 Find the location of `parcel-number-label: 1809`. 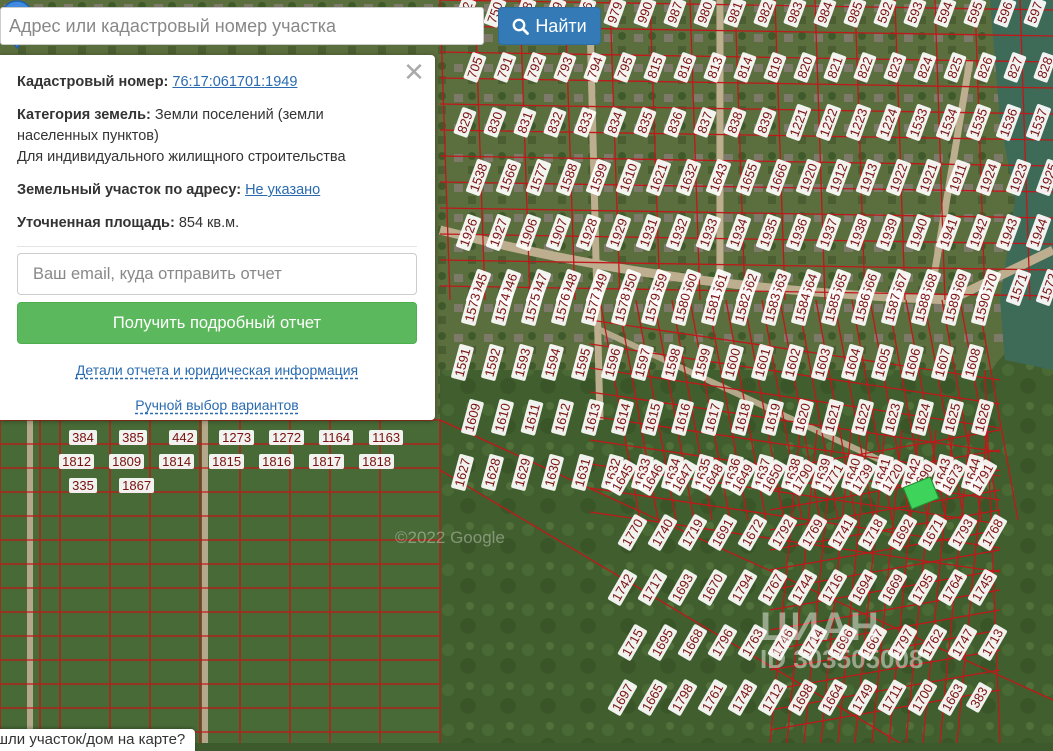

parcel-number-label: 1809 is located at coordinates (127, 461).